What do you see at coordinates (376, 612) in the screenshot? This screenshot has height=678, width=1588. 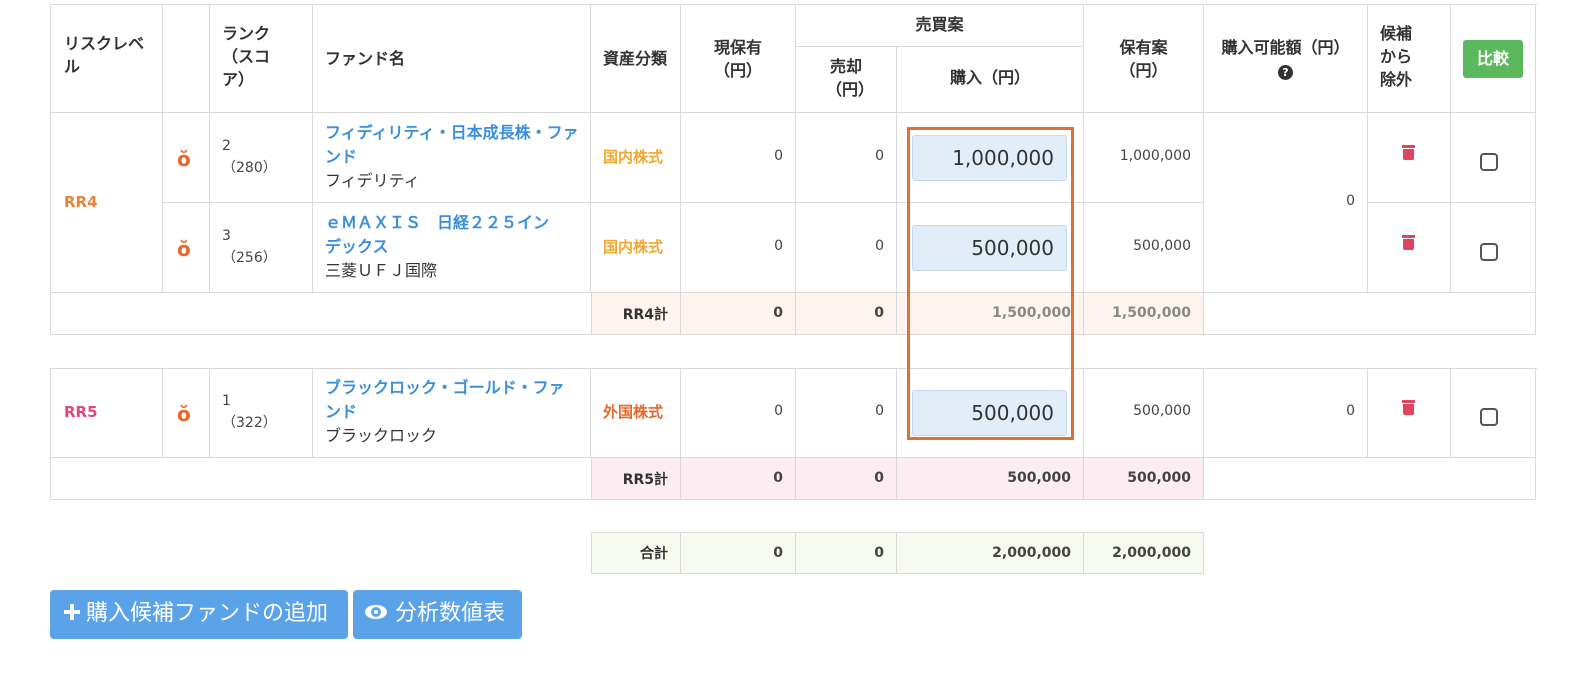 I see `eye-icon` at bounding box center [376, 612].